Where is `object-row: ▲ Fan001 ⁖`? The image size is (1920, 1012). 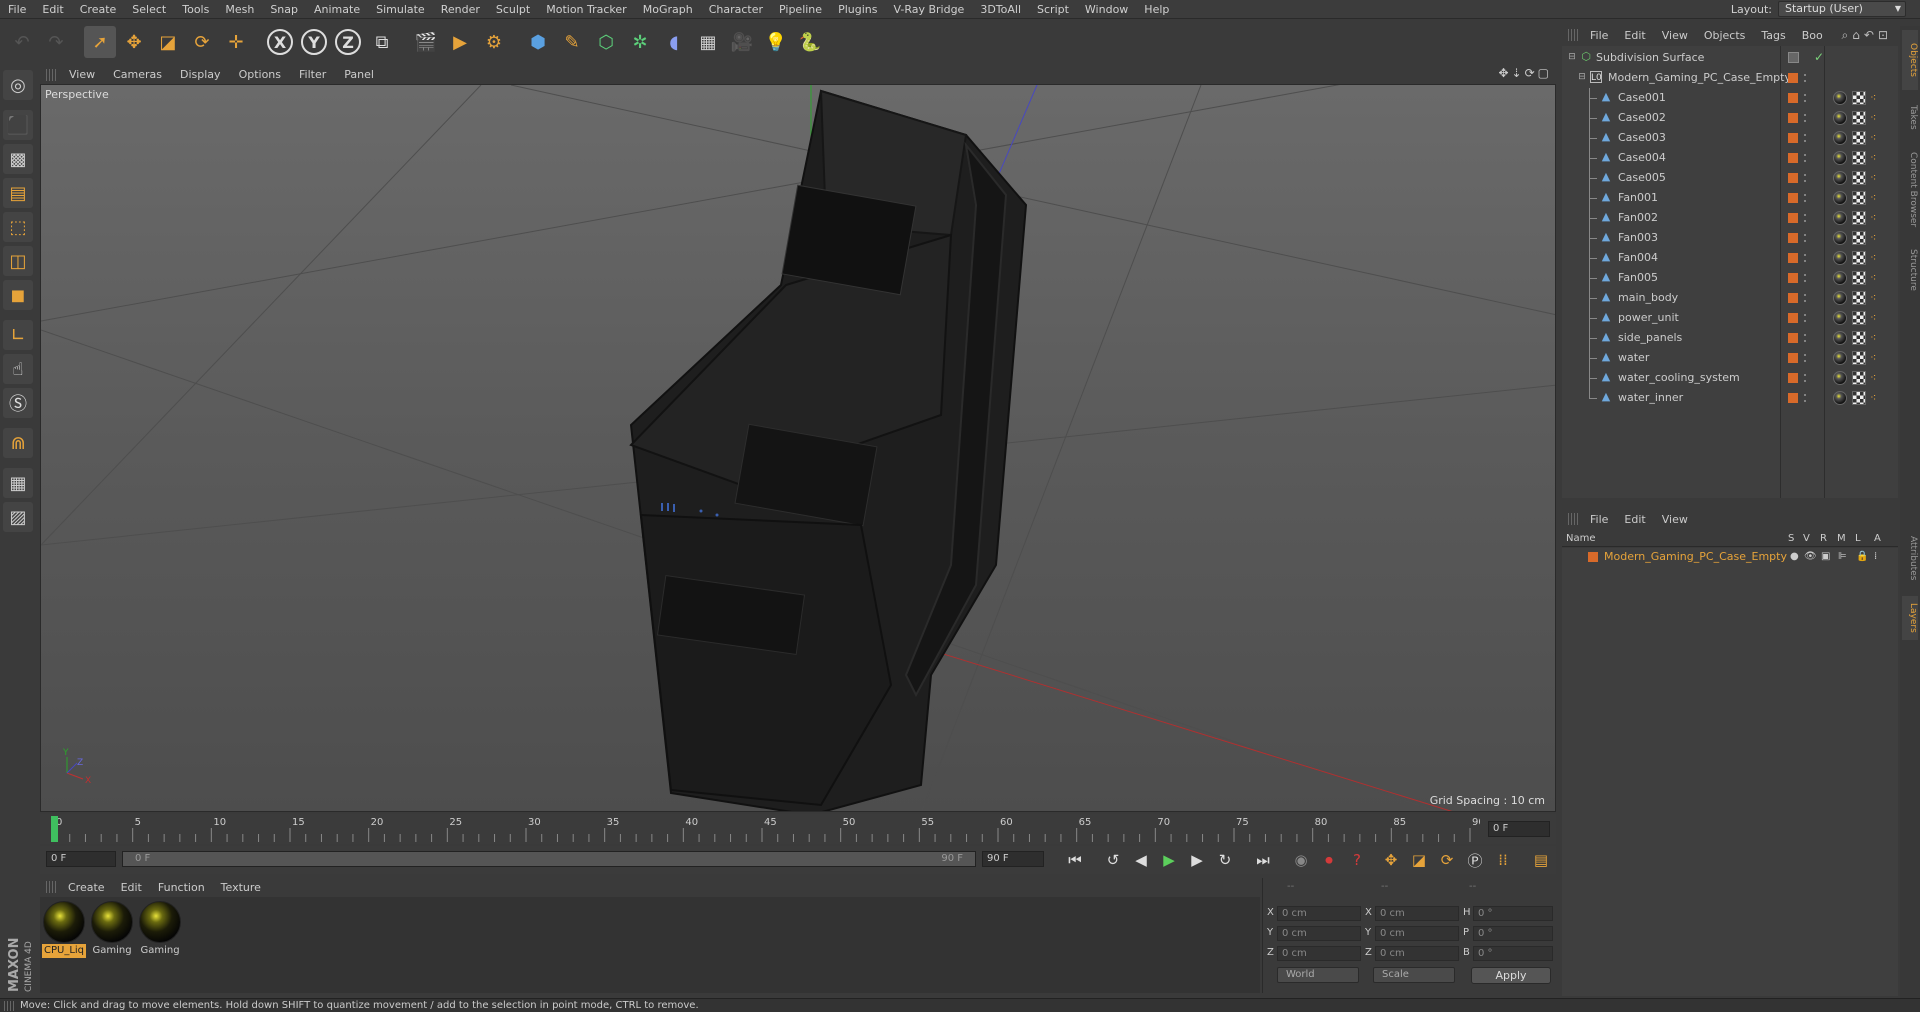
object-row: ▲ Fan001 ⁖ is located at coordinates (1730, 198).